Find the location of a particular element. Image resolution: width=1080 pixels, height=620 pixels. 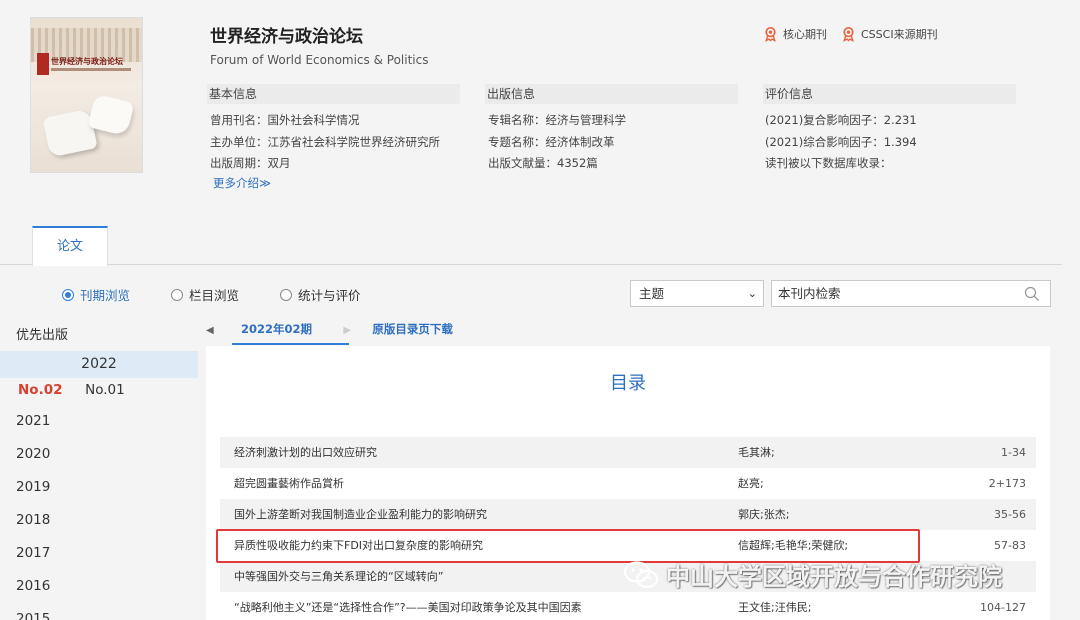

tab-papers: 论文 is located at coordinates (70, 246).